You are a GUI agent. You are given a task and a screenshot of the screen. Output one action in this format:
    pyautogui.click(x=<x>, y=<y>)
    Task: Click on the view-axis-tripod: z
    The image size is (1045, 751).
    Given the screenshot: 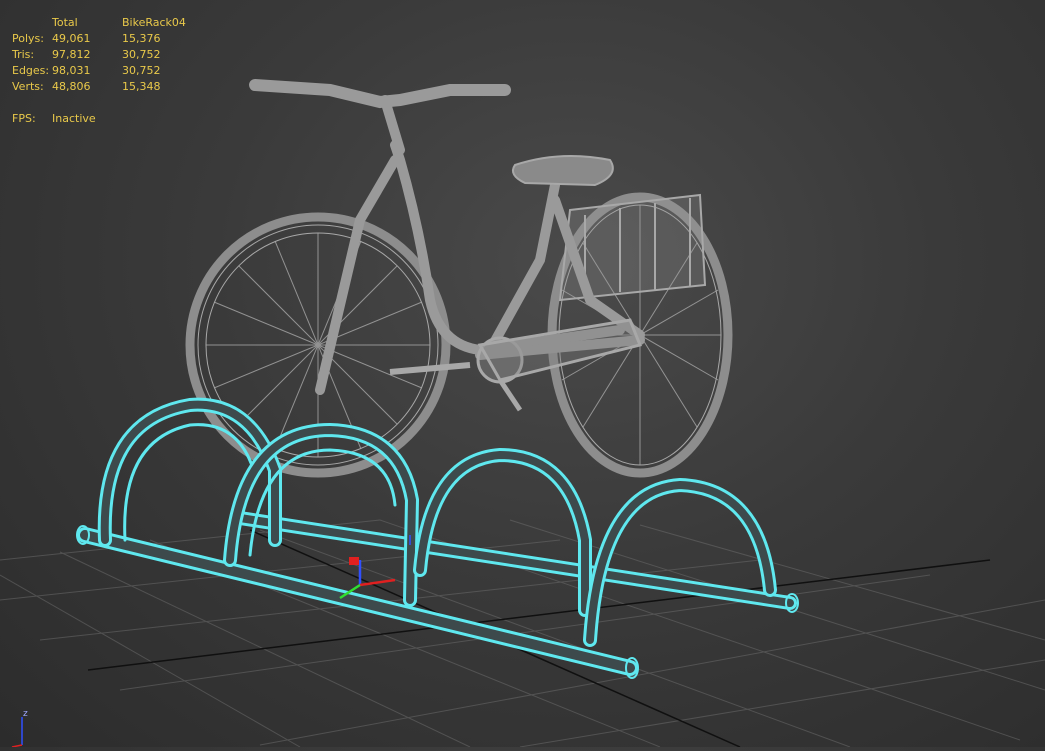 What is the action you would take?
    pyautogui.click(x=24, y=726)
    